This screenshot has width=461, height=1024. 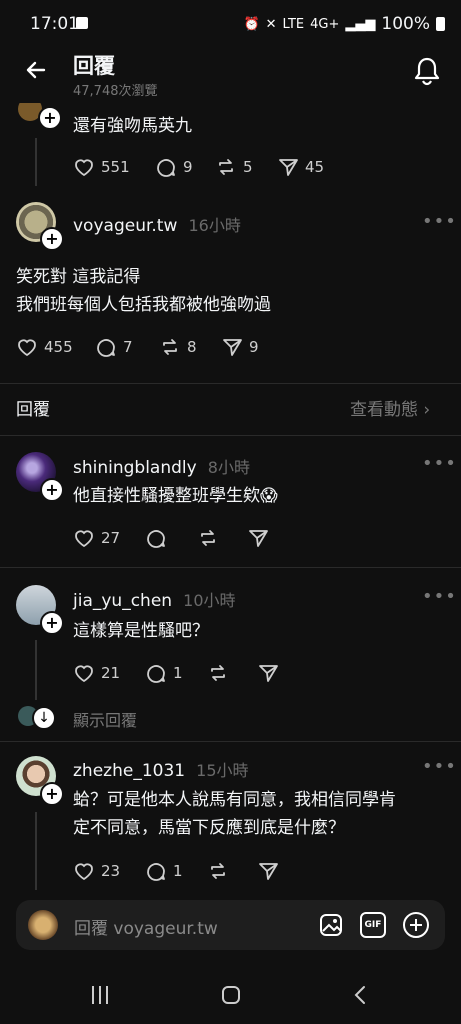 I want to click on reply-text-line1: 蛤？可是他本人說馬有同意，我相信同學肯, so click(x=234, y=800).